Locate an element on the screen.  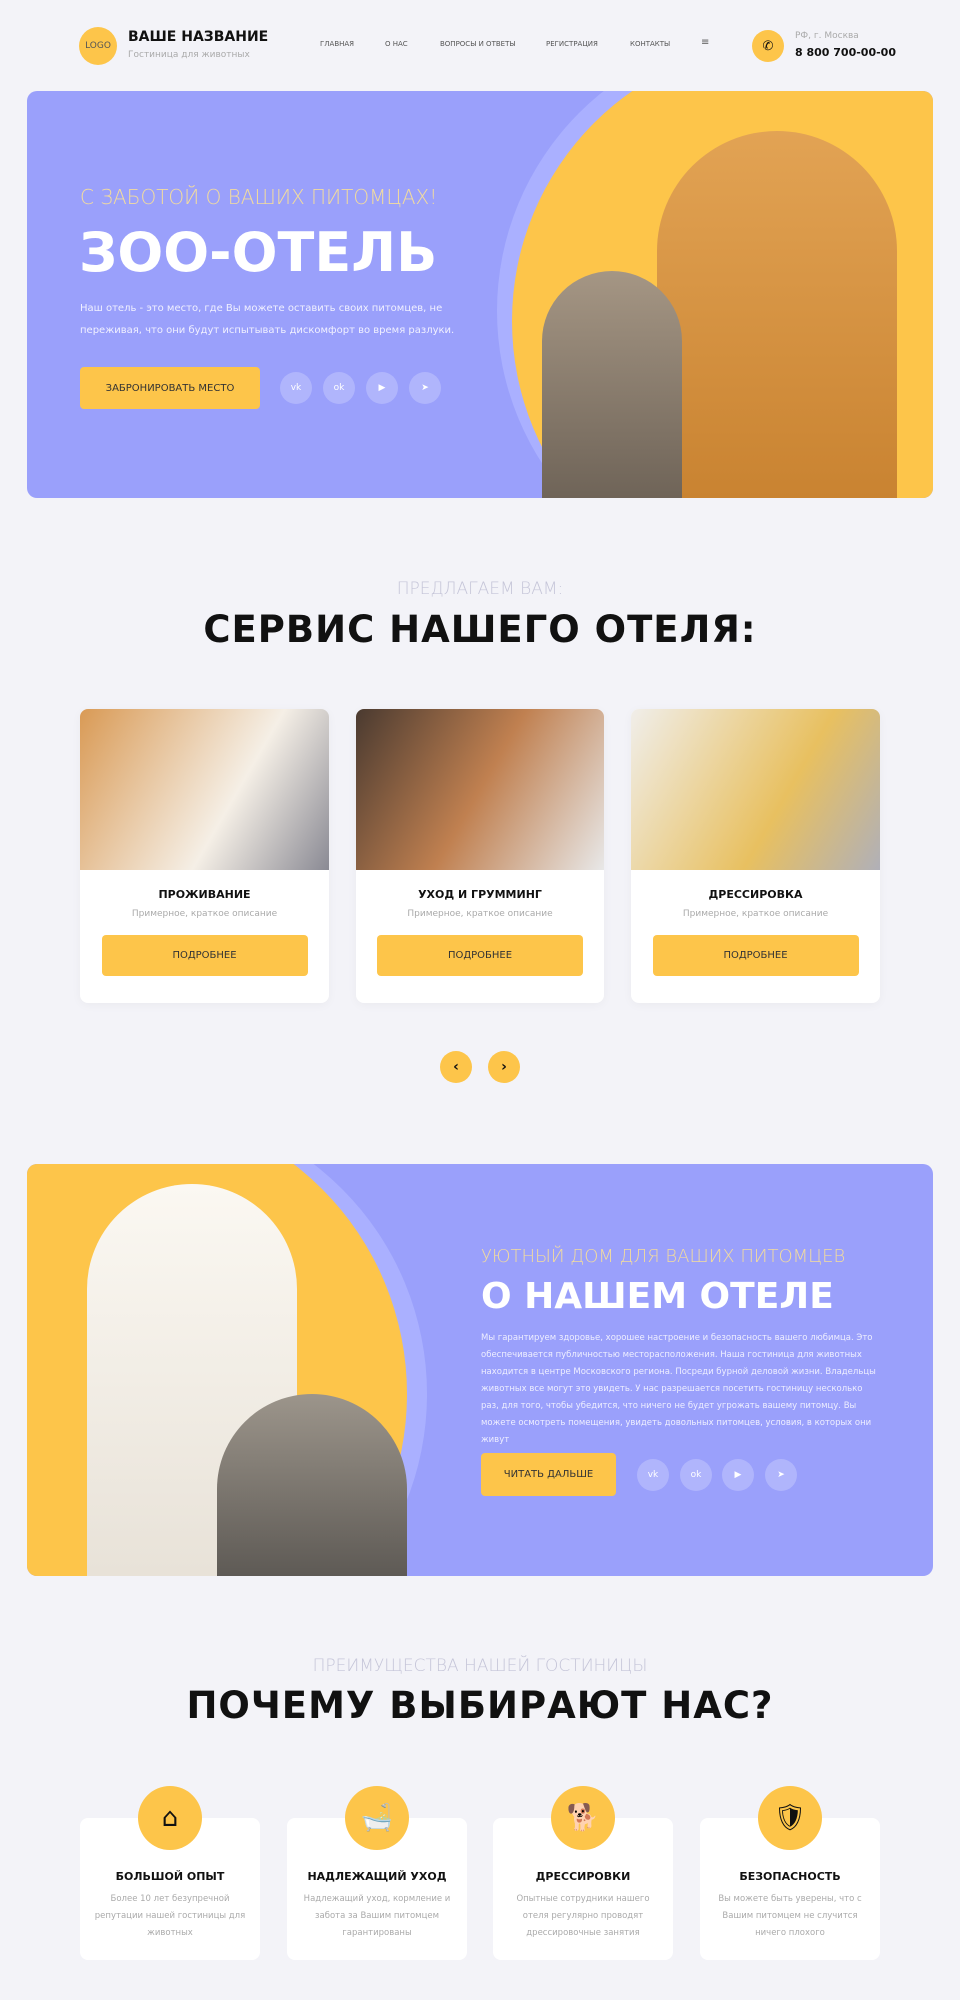
menu-icon: ≡ is located at coordinates (705, 42).